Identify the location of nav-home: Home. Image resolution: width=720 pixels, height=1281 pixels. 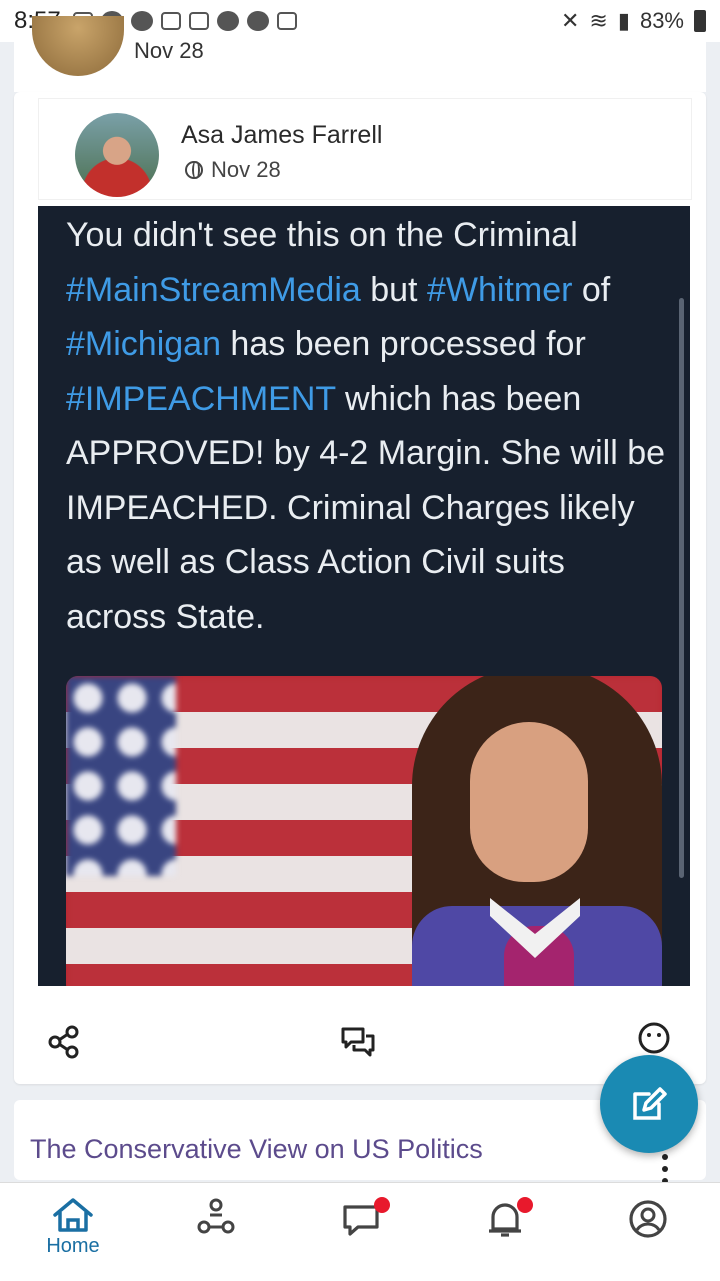
(73, 1237).